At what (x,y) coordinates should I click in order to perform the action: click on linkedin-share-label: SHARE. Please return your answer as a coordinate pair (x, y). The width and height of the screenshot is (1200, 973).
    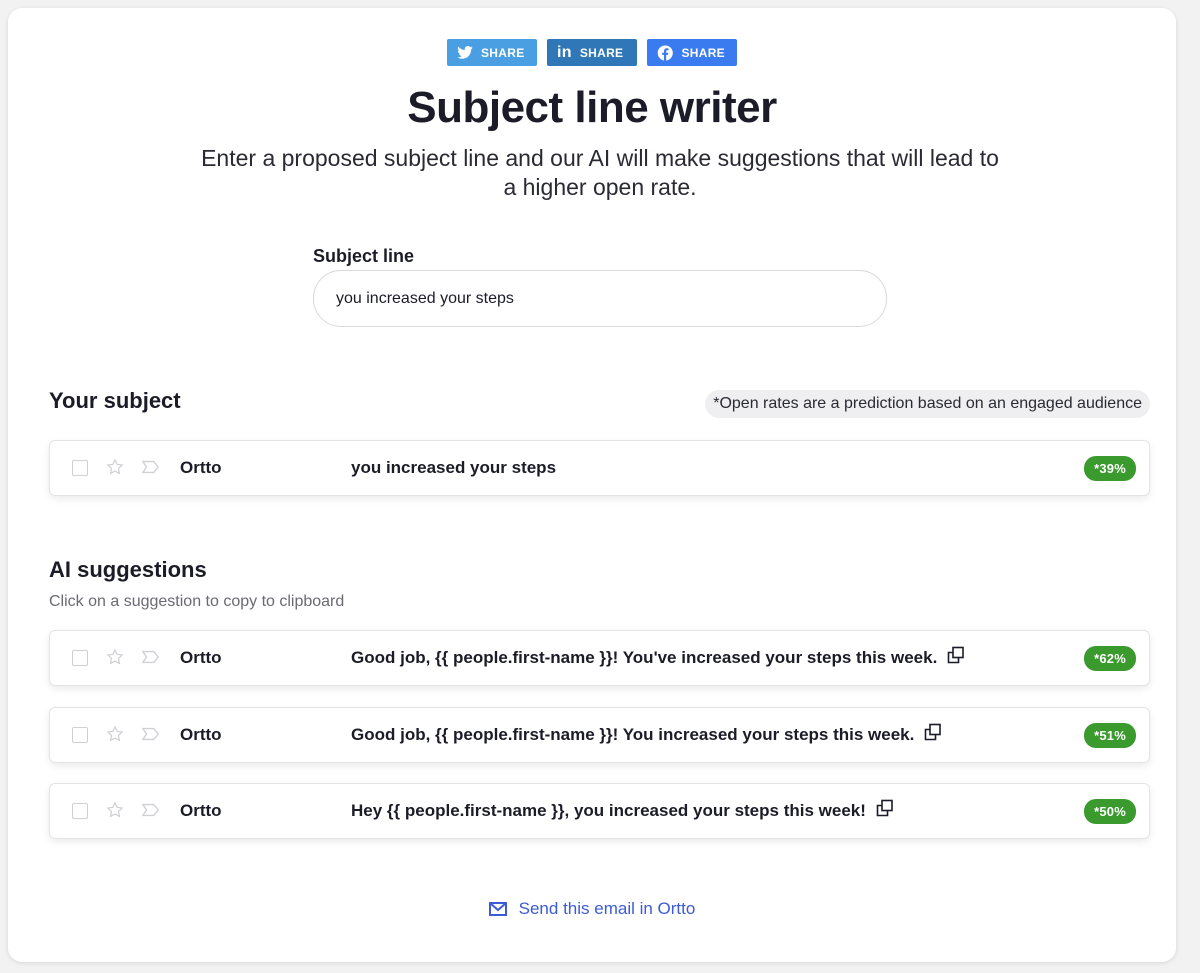
    Looking at the image, I should click on (601, 52).